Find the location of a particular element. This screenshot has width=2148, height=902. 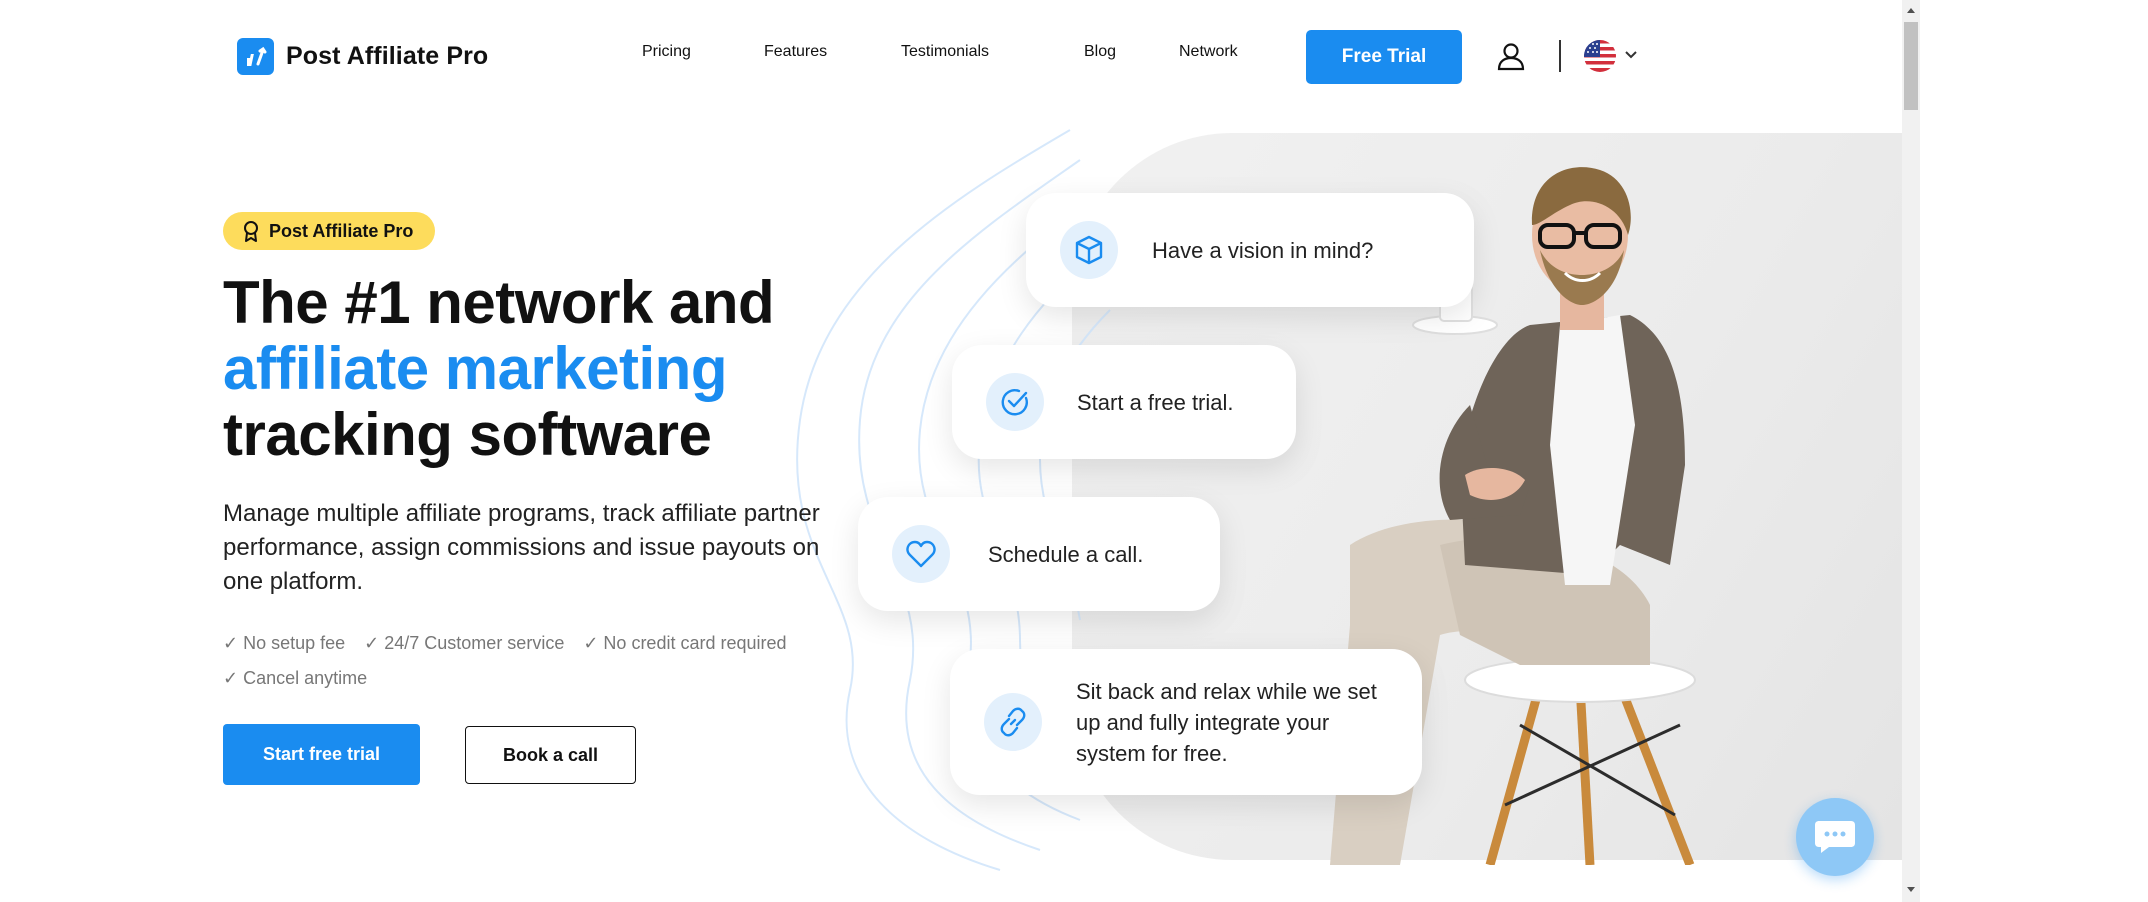

headline-line-1: The #1 network and is located at coordinates (499, 302).